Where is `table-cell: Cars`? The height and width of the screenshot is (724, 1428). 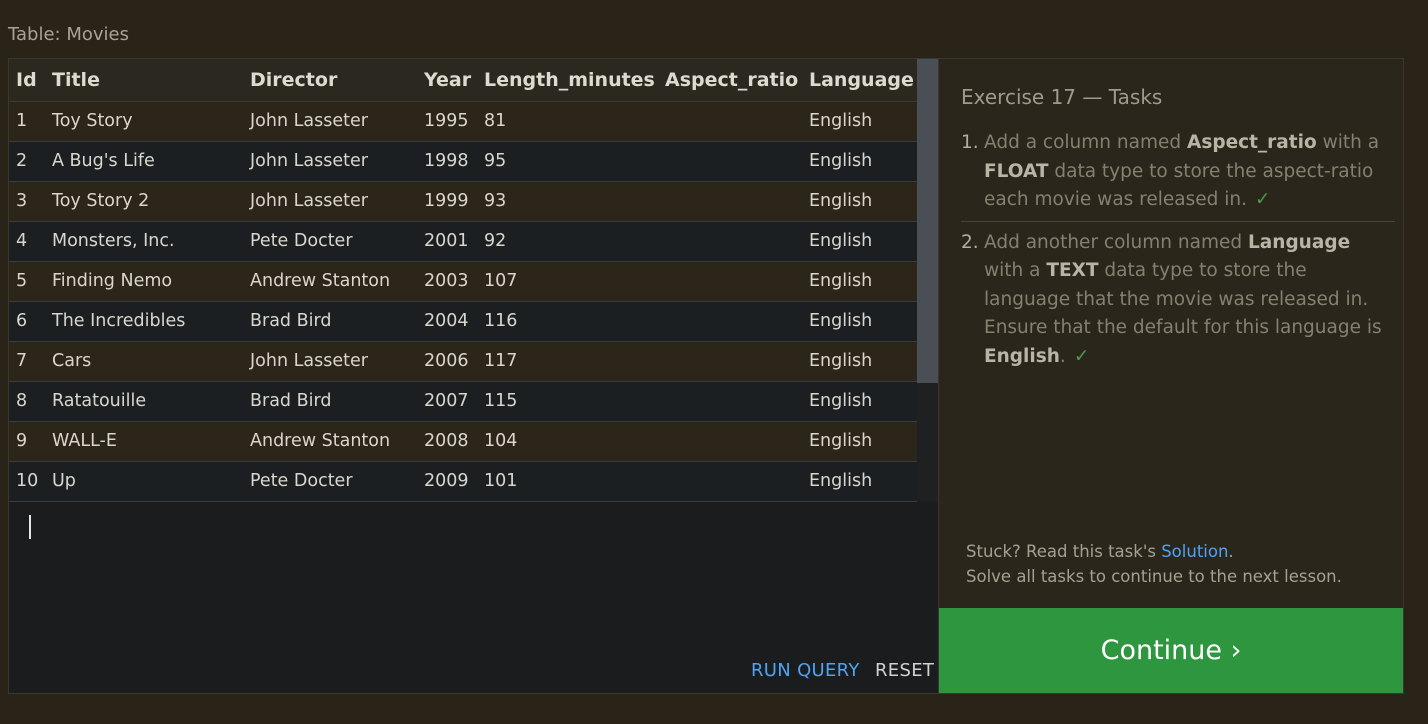 table-cell: Cars is located at coordinates (144, 361).